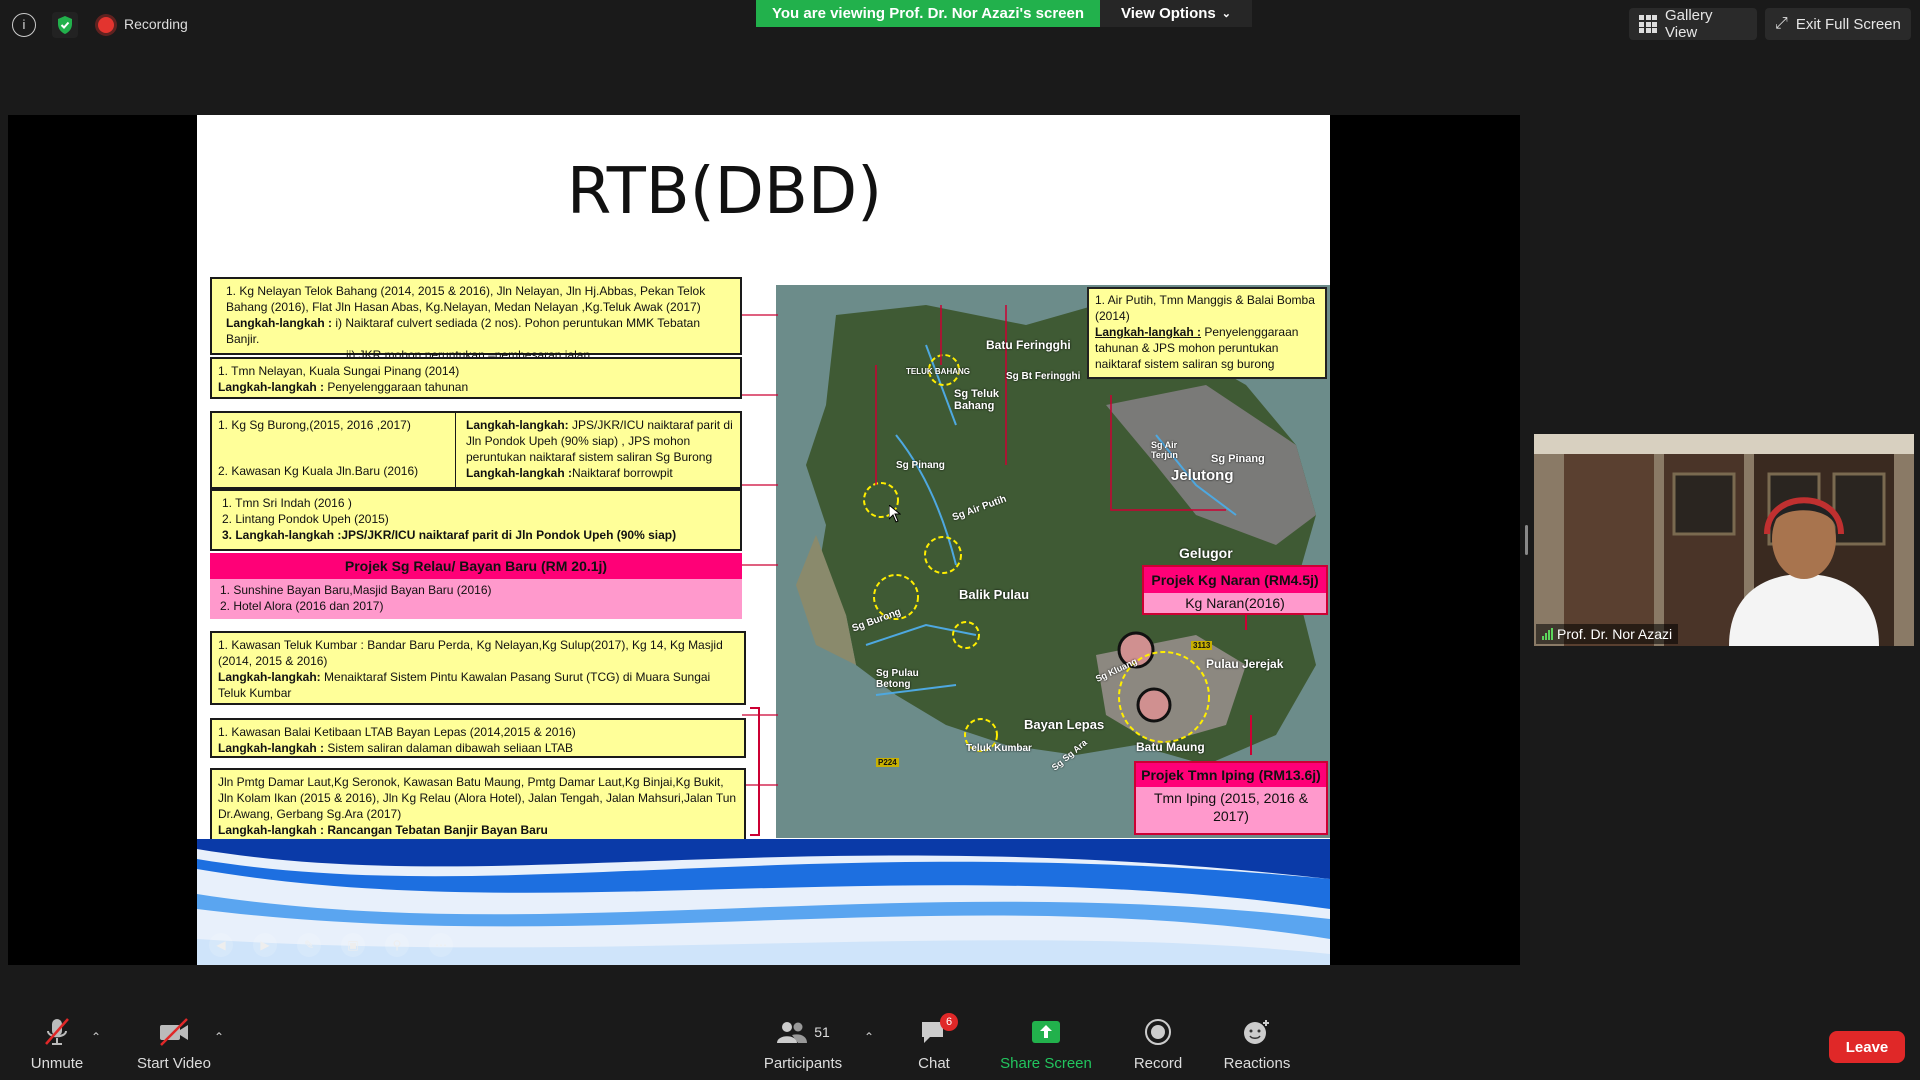  Describe the element at coordinates (1615, 634) in the screenshot. I see `participant-name: Prof. Dr. Nor Azazi` at that location.